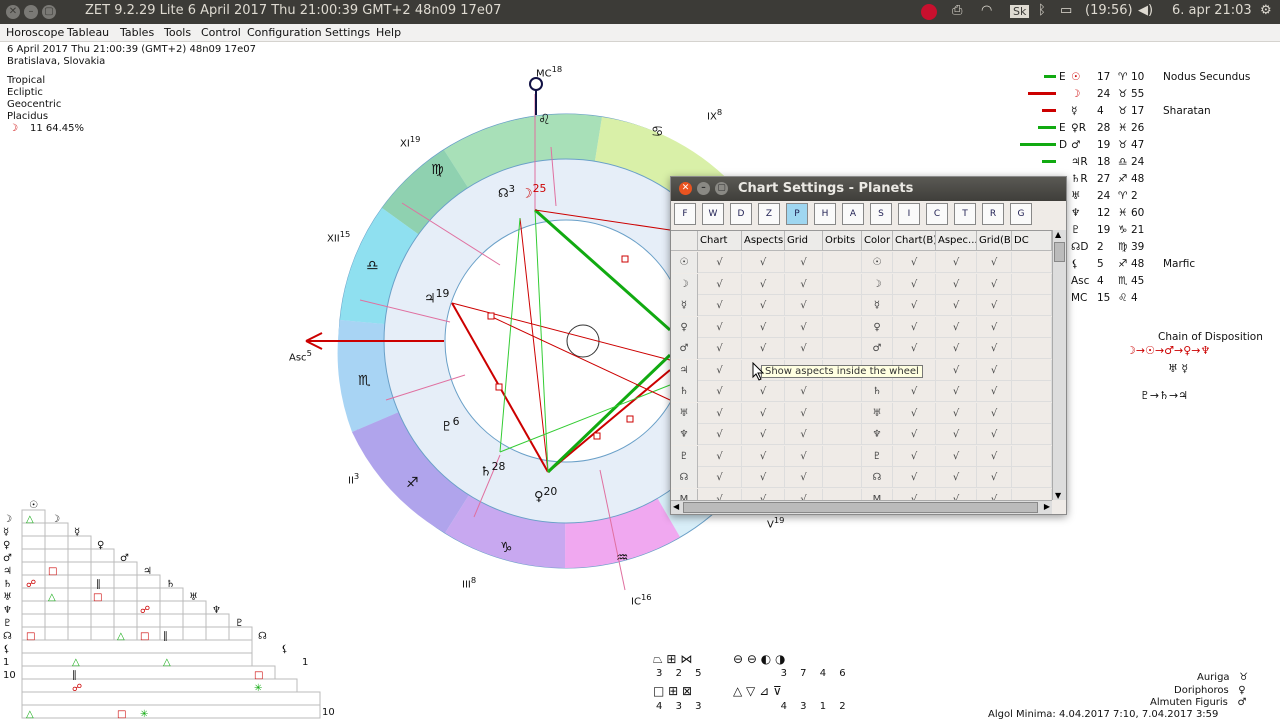 This screenshot has width=1280, height=720. What do you see at coordinates (877, 241) in the screenshot?
I see `column-header-4: Color` at bounding box center [877, 241].